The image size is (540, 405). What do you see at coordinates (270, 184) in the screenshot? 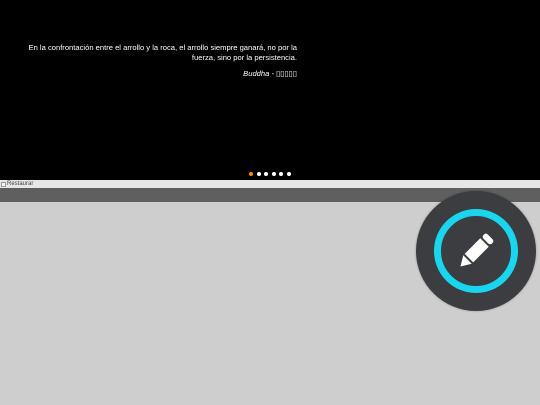
I see `restore-strip` at bounding box center [270, 184].